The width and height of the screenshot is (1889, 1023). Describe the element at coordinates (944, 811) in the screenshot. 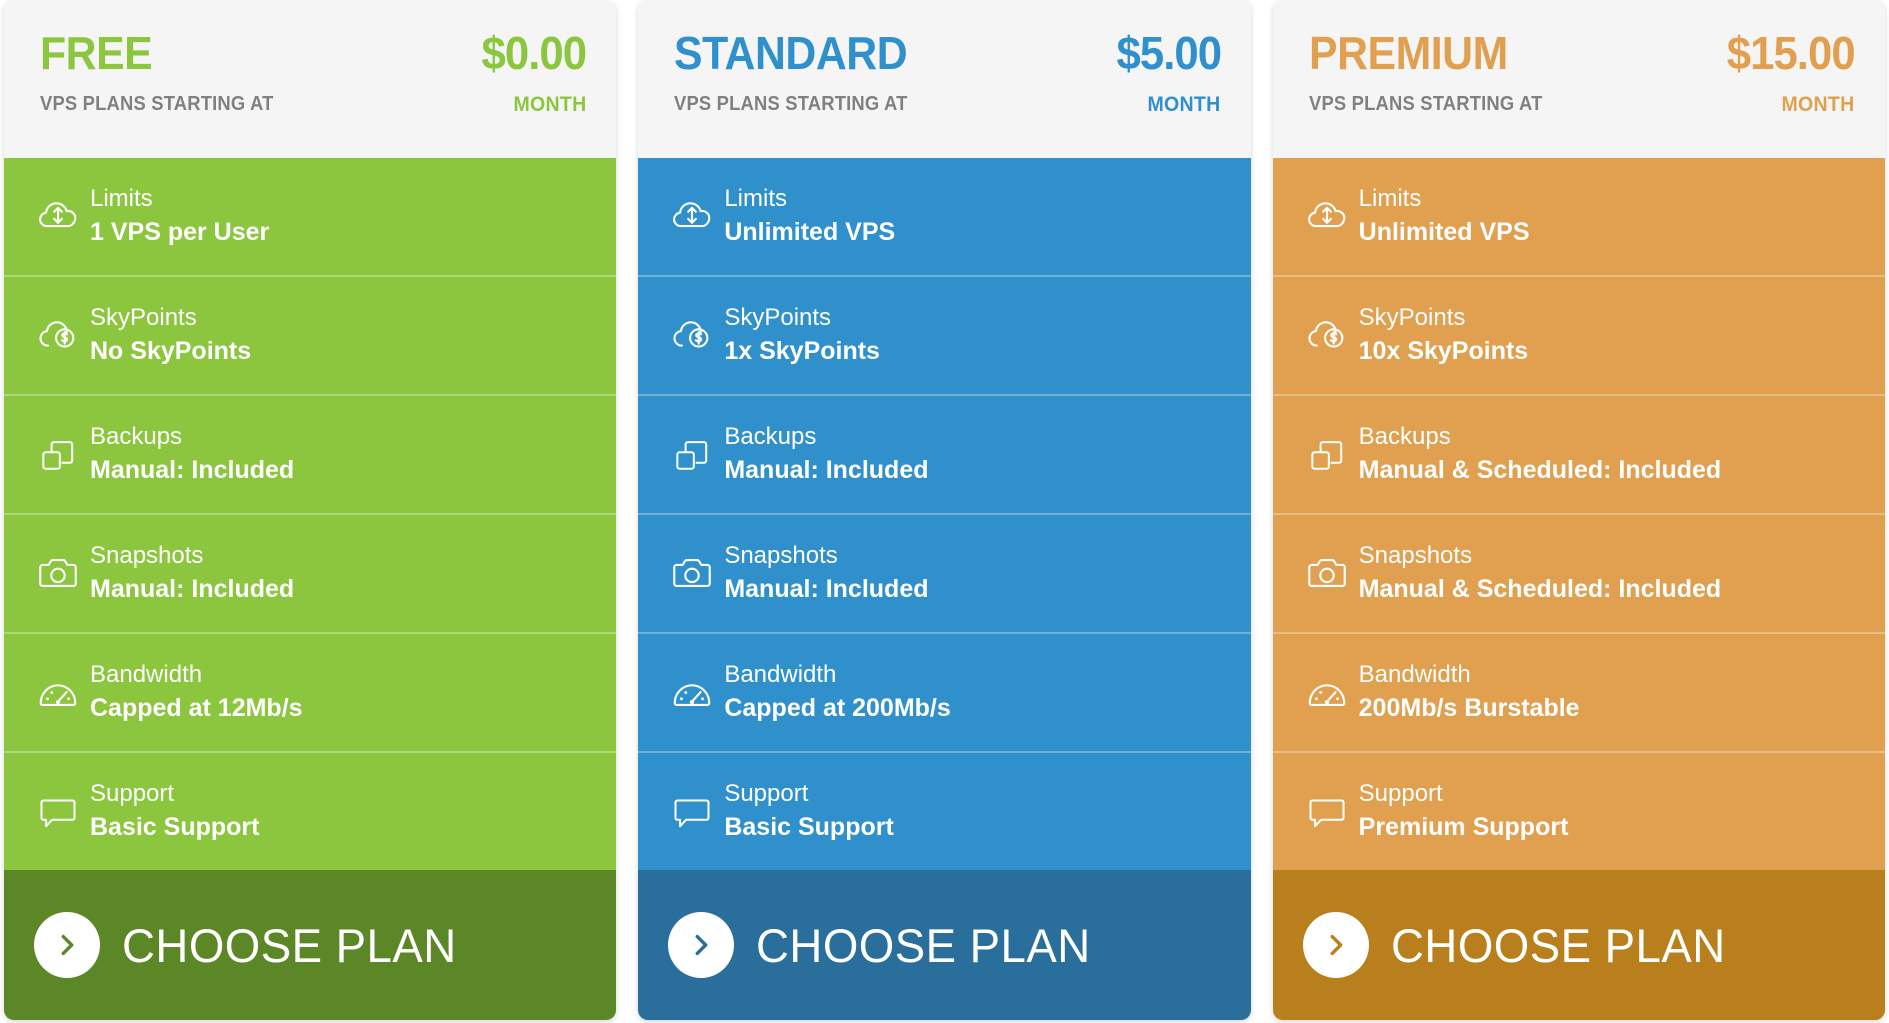

I see `feature-row: Support Basic Support` at that location.